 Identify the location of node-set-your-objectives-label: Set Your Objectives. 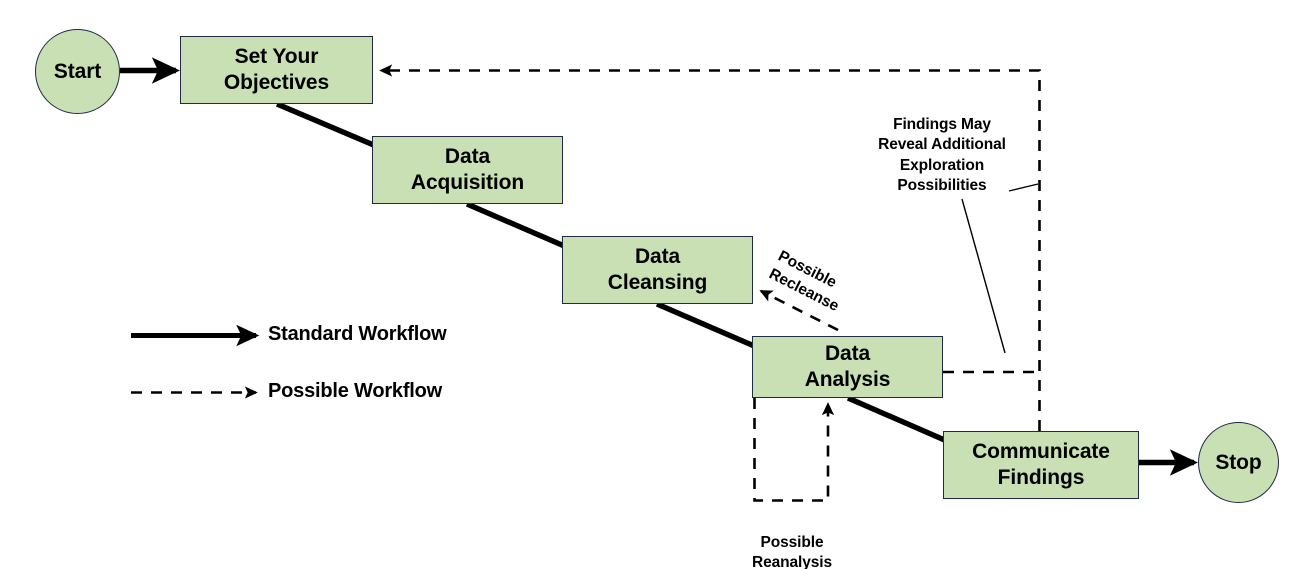
(276, 69).